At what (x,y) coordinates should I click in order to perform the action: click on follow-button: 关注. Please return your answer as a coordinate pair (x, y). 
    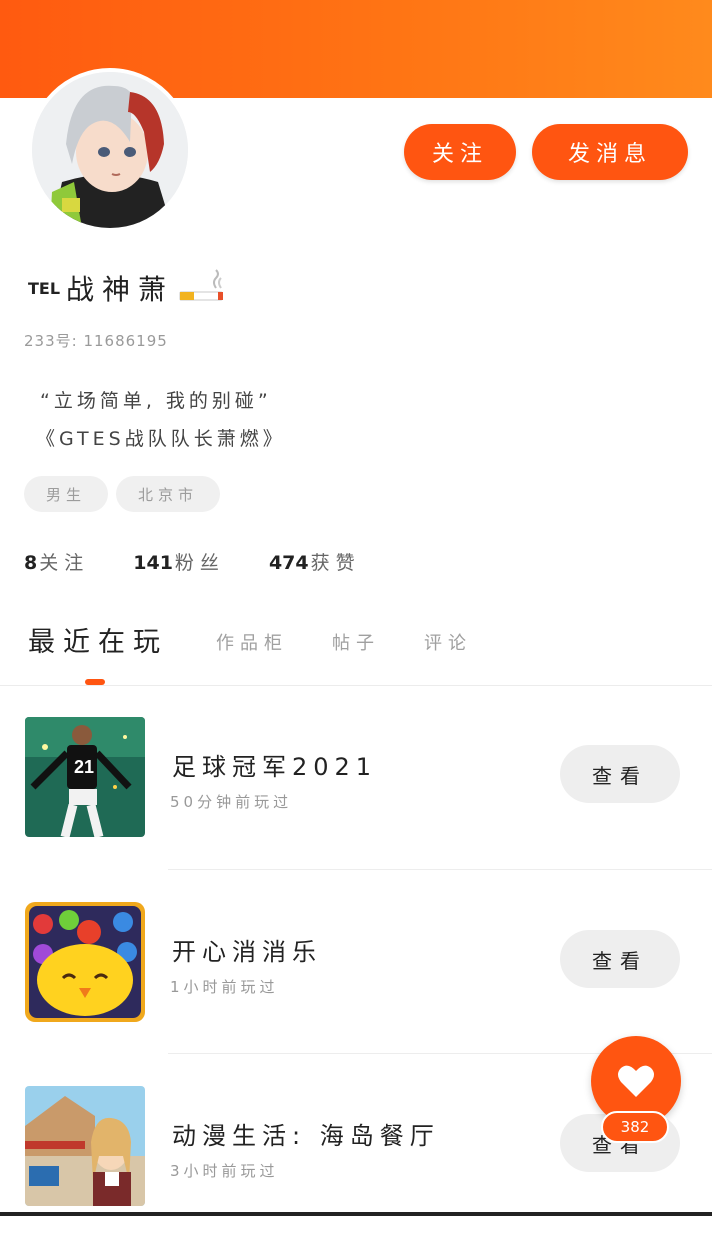
    Looking at the image, I should click on (460, 152).